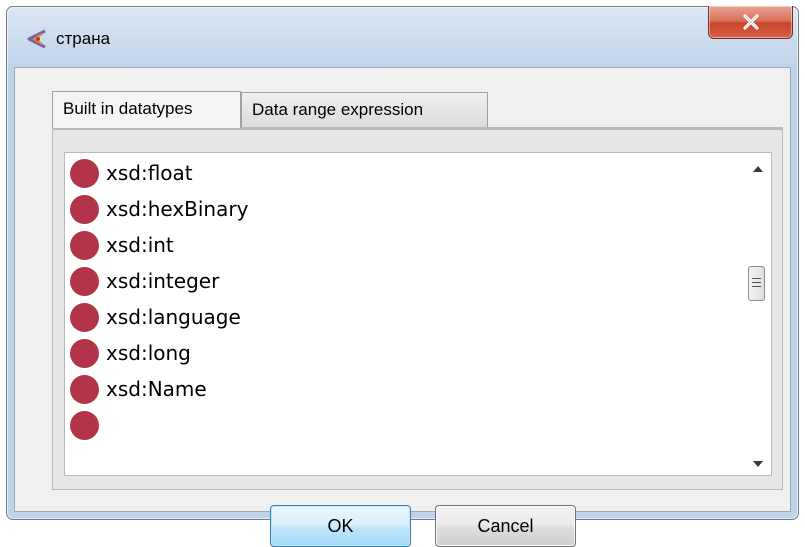 Image resolution: width=805 pixels, height=547 pixels. I want to click on list-item: xsd:language, so click(155, 317).